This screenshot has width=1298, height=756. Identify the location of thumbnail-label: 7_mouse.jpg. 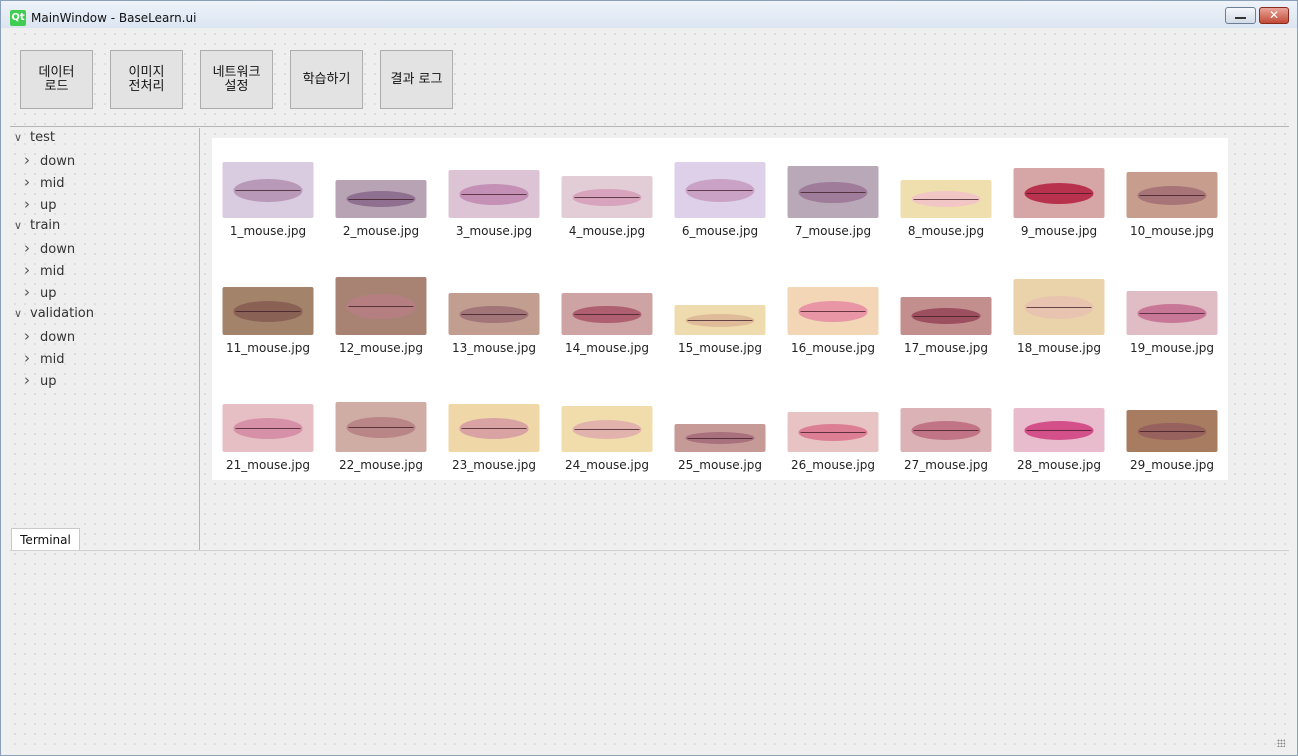
(833, 231).